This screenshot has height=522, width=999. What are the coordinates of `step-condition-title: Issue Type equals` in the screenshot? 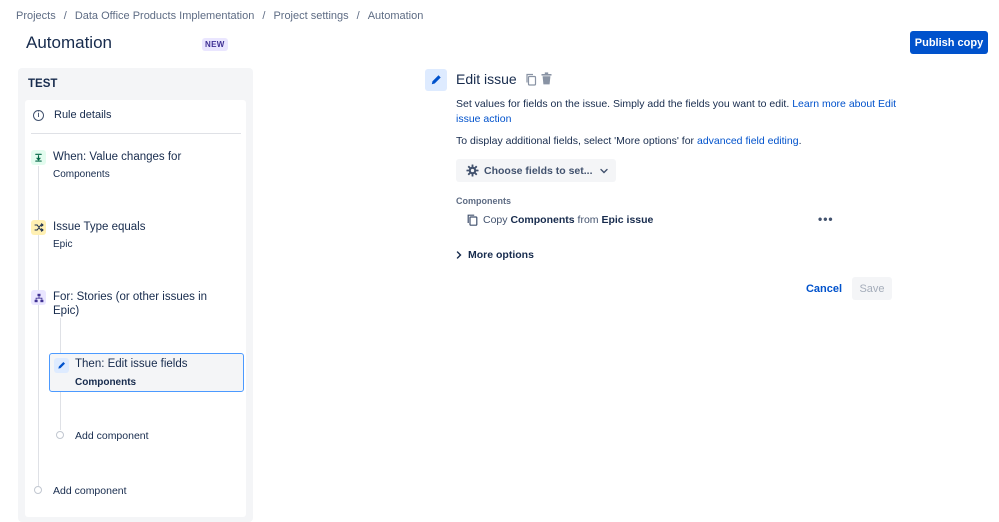 It's located at (99, 227).